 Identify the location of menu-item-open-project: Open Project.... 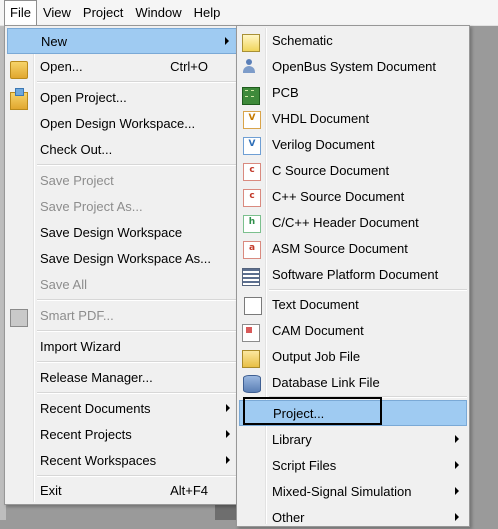
(122, 97).